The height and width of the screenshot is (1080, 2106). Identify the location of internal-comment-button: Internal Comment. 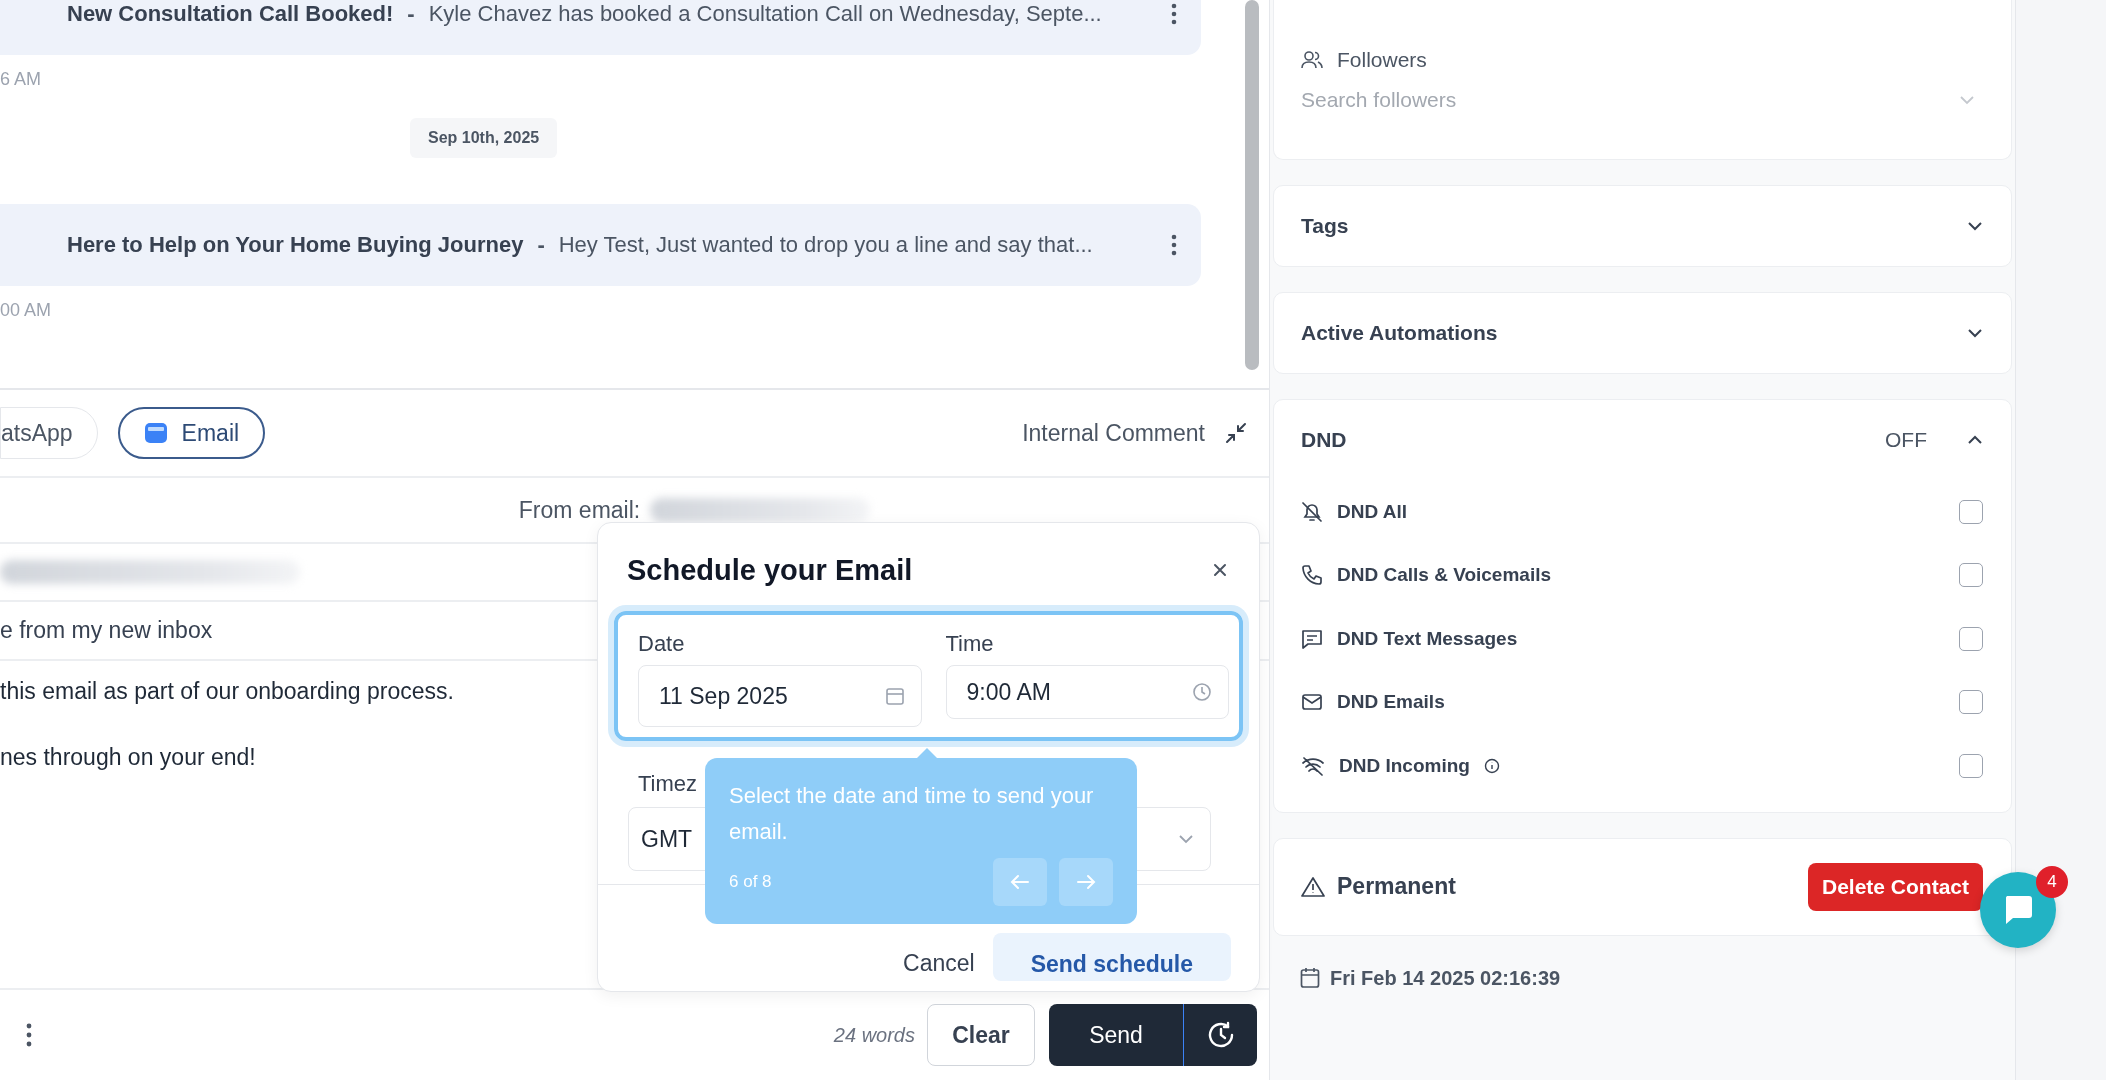
(1113, 433).